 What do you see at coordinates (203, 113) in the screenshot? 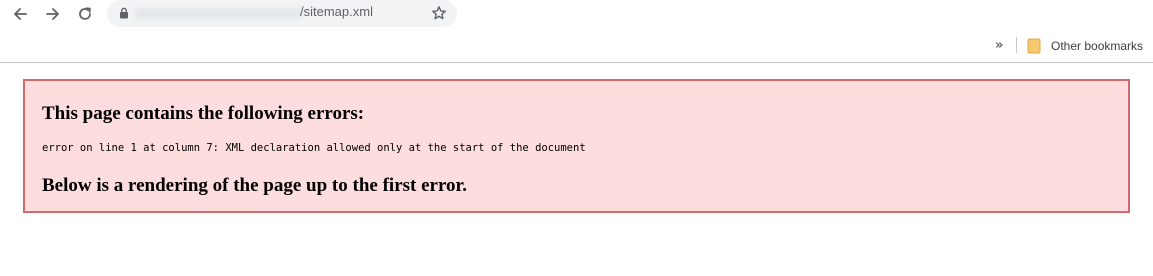
I see `error-heading: This page contains the following errors:` at bounding box center [203, 113].